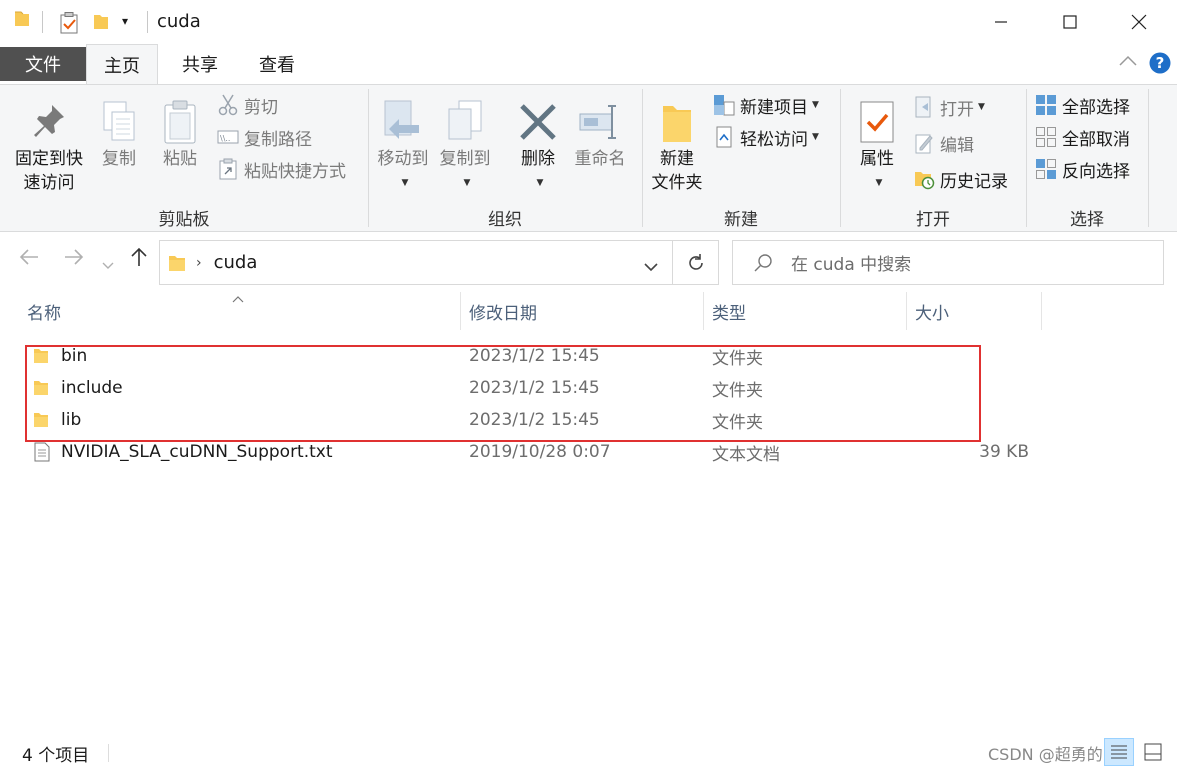 The image size is (1177, 771). I want to click on tab-share: 共享, so click(200, 64).